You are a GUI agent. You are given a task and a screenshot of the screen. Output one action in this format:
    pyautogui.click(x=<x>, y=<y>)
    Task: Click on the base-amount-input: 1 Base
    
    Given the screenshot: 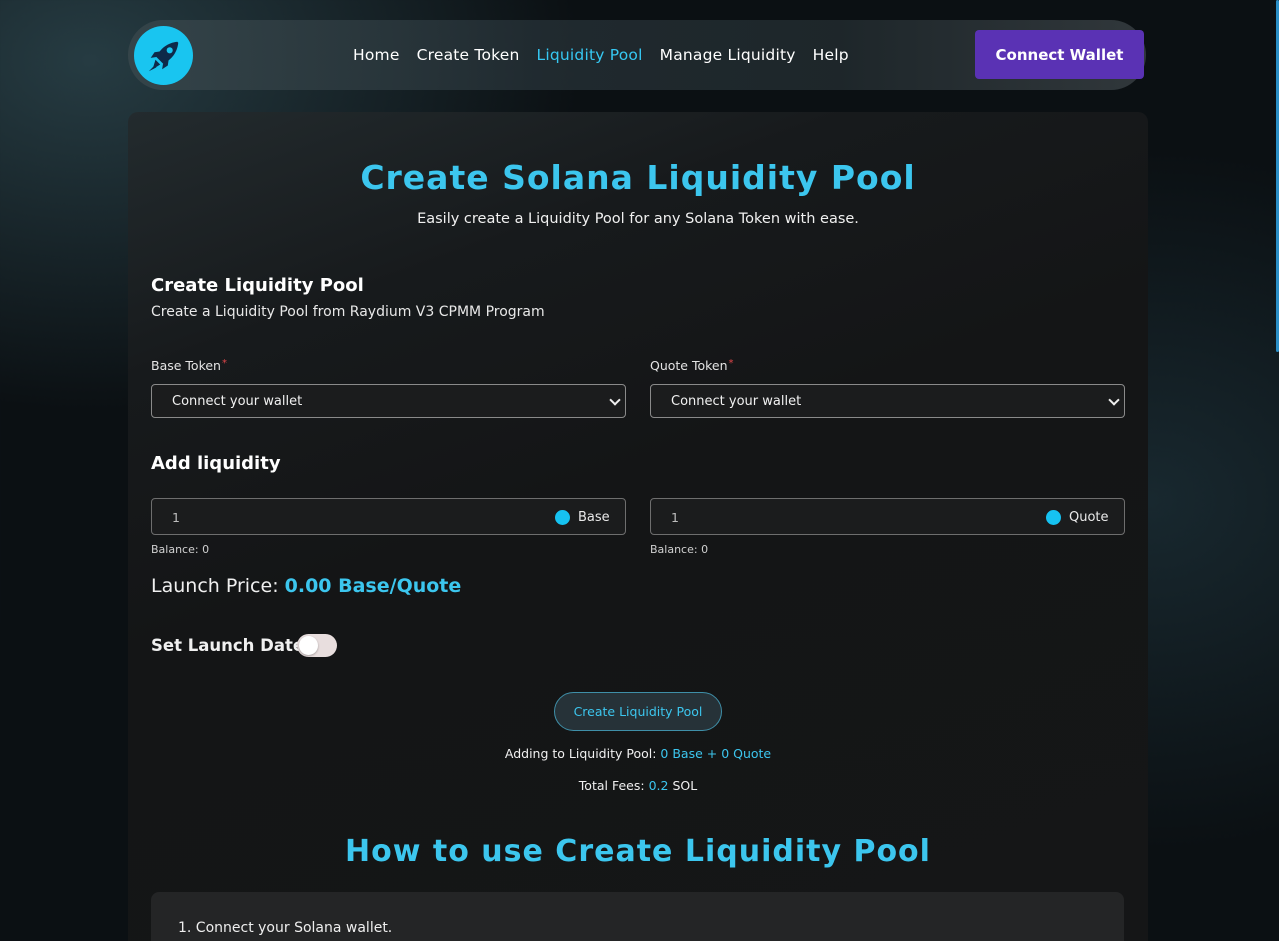 What is the action you would take?
    pyautogui.click(x=388, y=516)
    